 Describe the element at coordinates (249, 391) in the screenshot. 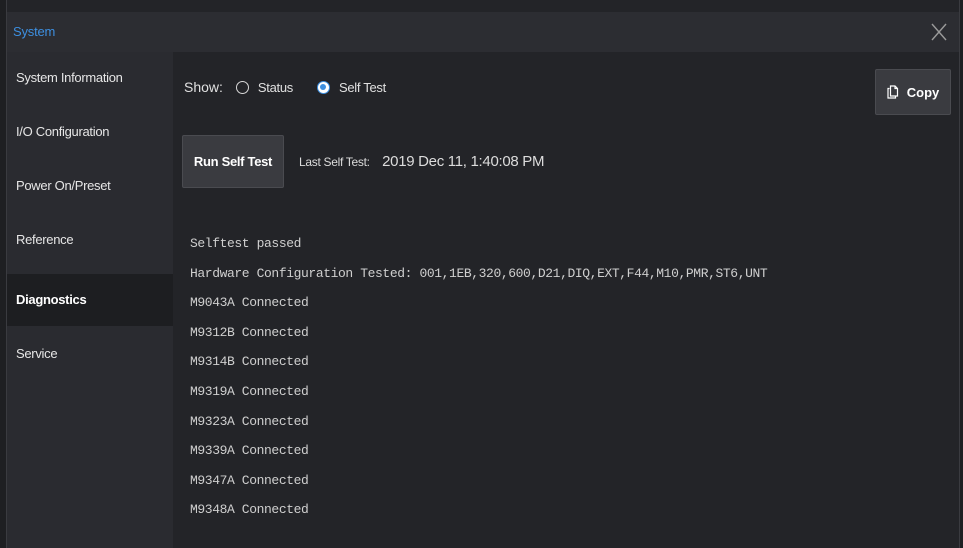

I see `log-line: M9319A Connected` at that location.